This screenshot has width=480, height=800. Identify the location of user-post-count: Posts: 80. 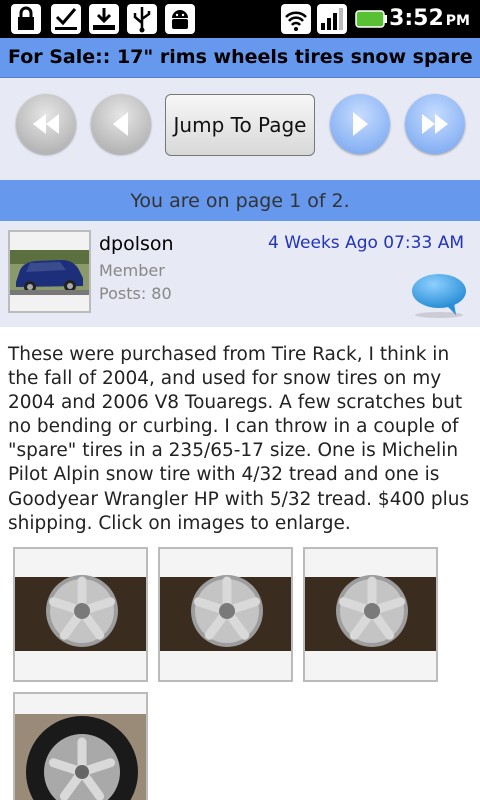
(135, 293).